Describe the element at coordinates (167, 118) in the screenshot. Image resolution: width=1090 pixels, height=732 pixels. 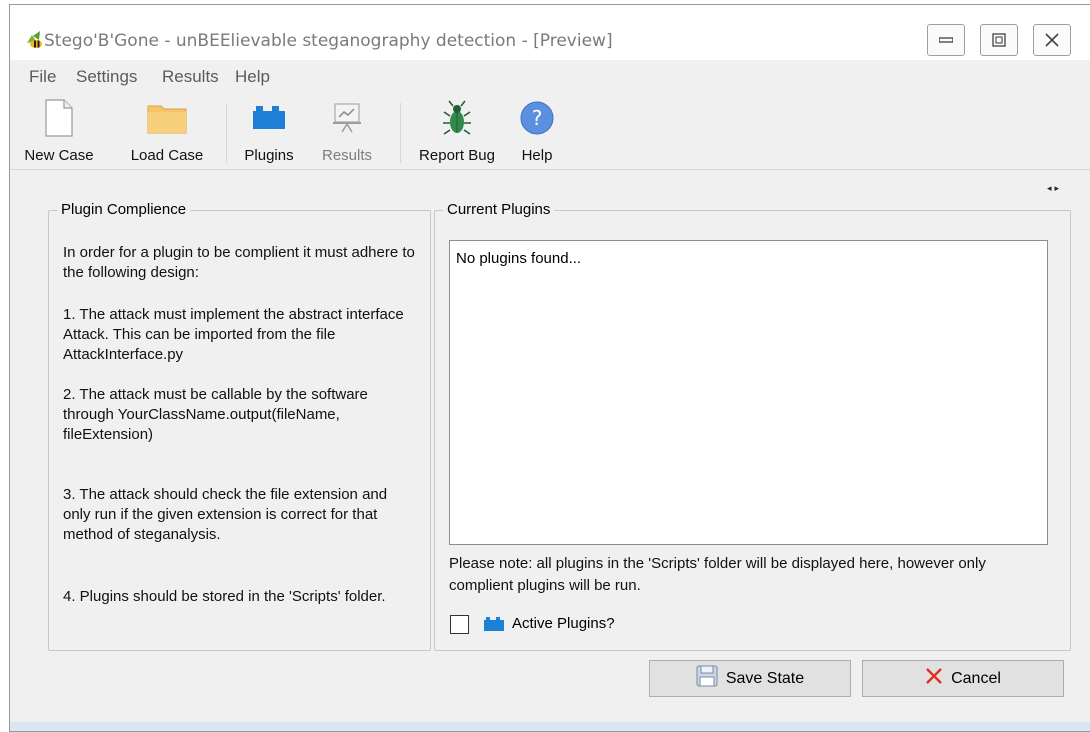
I see `folder-icon` at that location.